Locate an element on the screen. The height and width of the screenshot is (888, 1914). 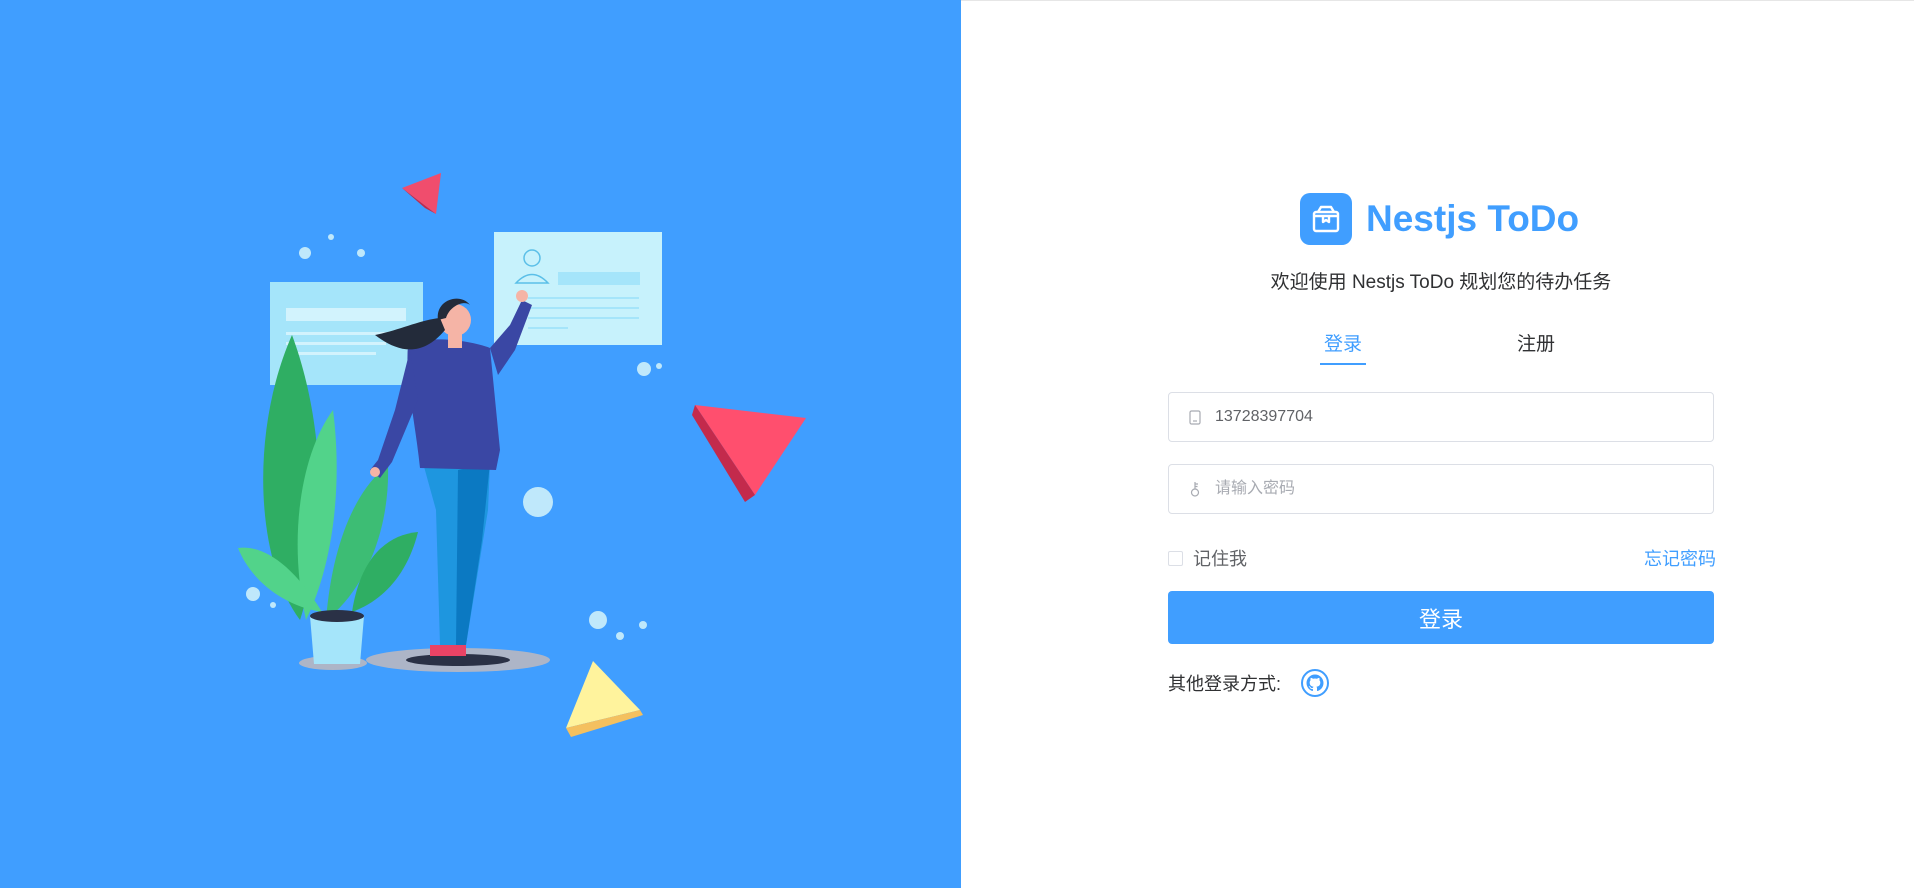
password-field is located at coordinates (1441, 489).